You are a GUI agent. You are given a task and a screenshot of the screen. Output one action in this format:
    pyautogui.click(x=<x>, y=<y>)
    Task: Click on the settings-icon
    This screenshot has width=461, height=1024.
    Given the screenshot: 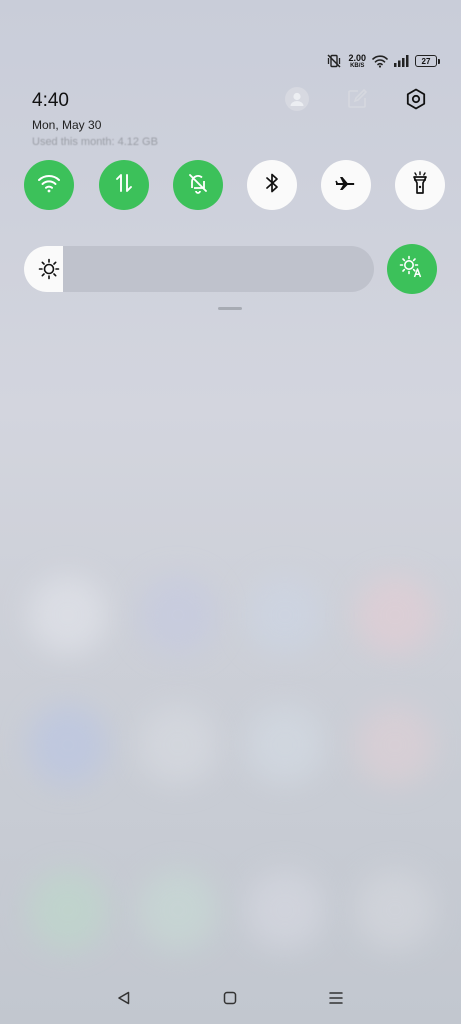 What is the action you would take?
    pyautogui.click(x=416, y=101)
    